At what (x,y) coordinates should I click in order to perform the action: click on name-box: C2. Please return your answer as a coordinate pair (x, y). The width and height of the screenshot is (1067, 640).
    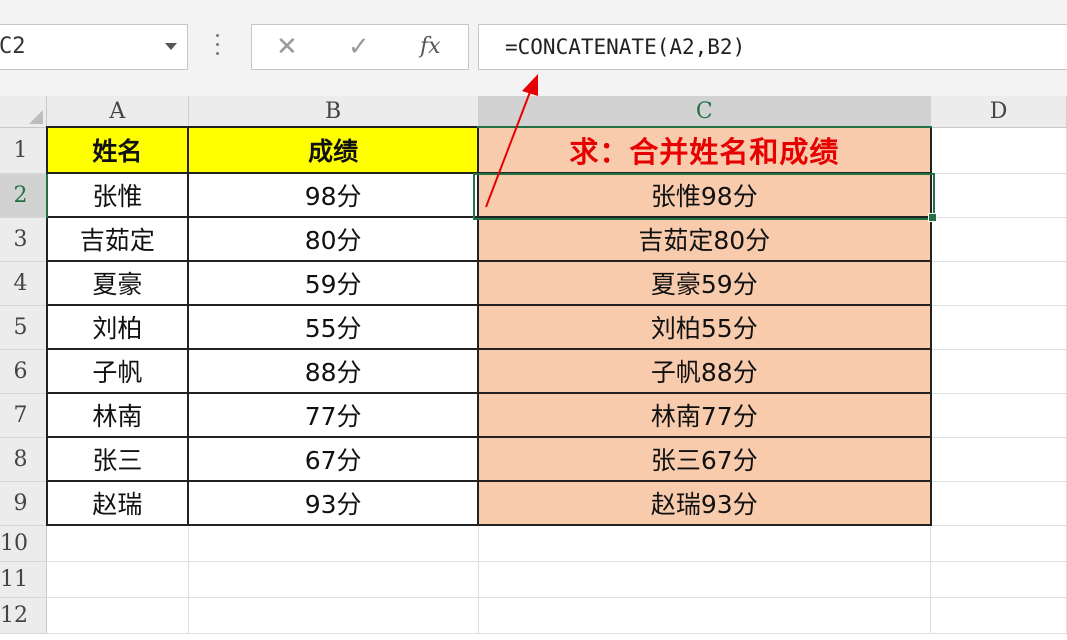
    Looking at the image, I should click on (94, 47).